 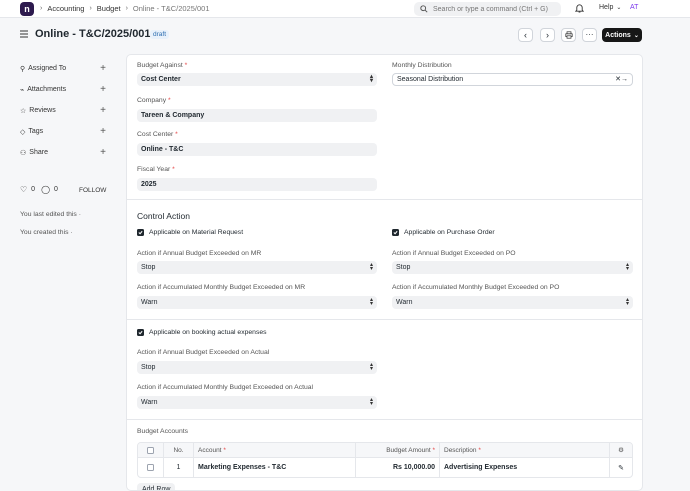 I want to click on budget-against-select: Cost Center ▴ ▾, so click(x=257, y=79).